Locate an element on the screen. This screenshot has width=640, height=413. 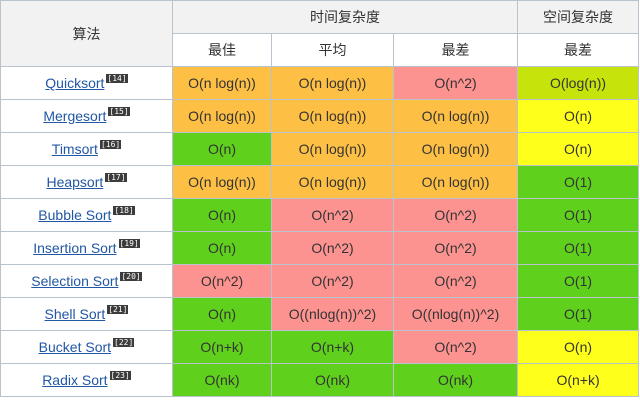
complexity-cell-worst: O((nlog(n))^2) is located at coordinates (455, 314).